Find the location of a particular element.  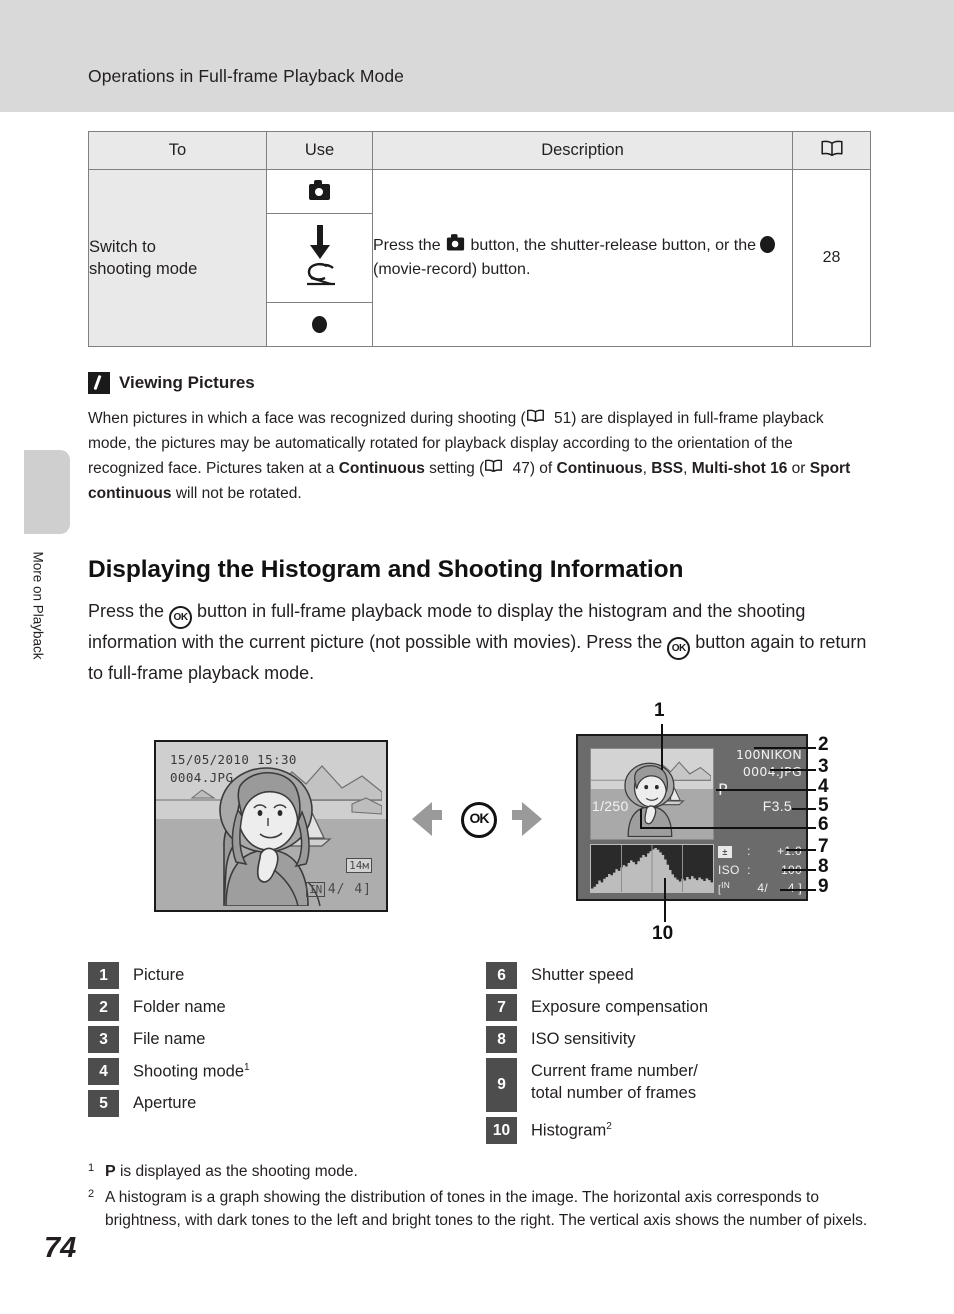

footnote-bold-p: P is located at coordinates (110, 1171).